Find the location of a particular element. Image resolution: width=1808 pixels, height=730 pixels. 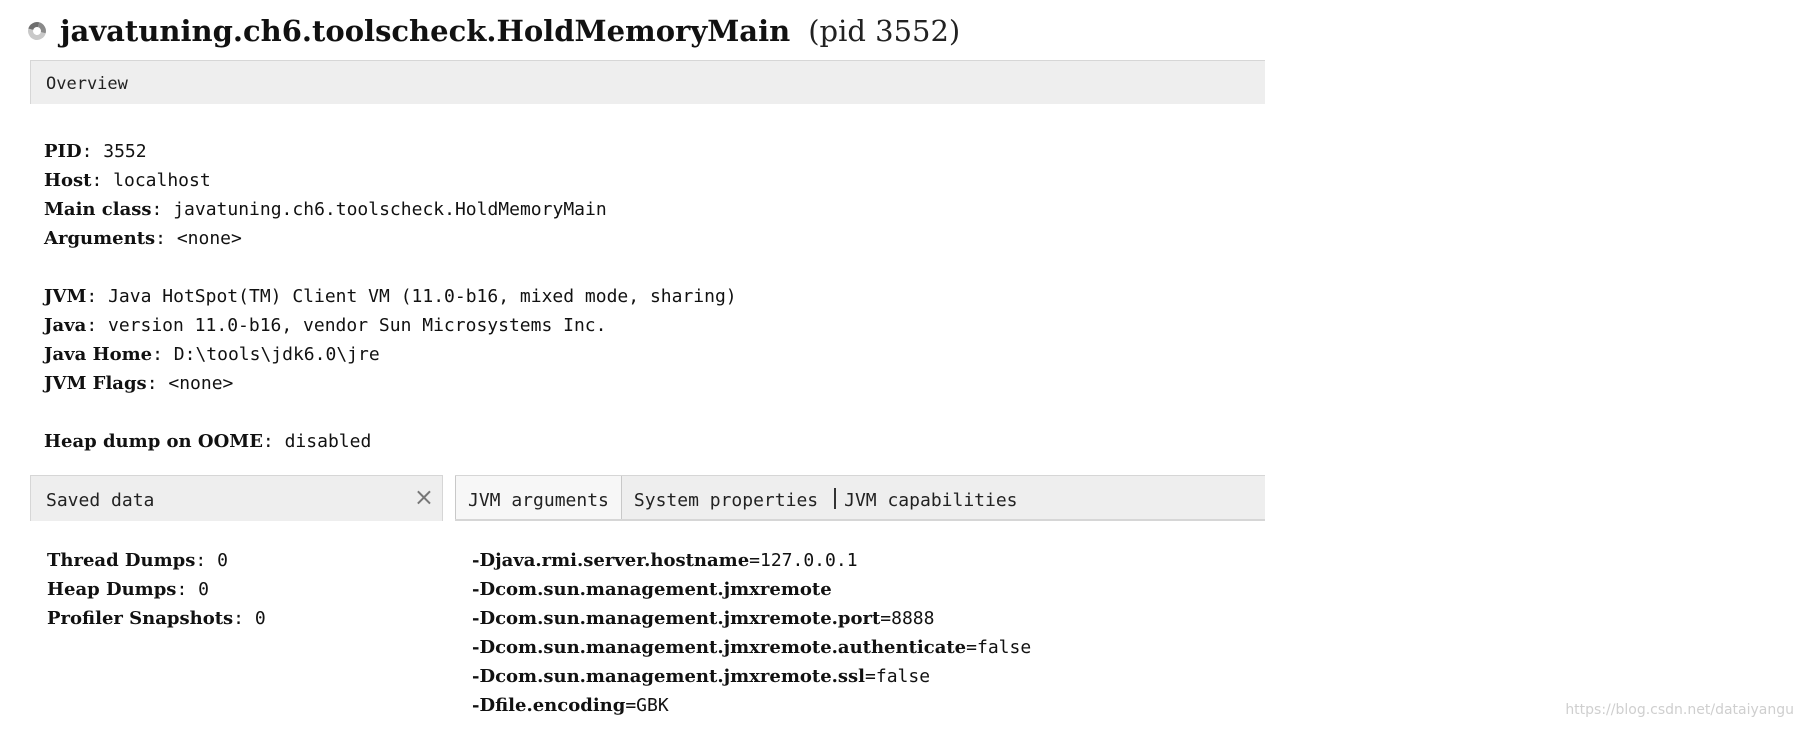

info-label: PID is located at coordinates (63, 151).